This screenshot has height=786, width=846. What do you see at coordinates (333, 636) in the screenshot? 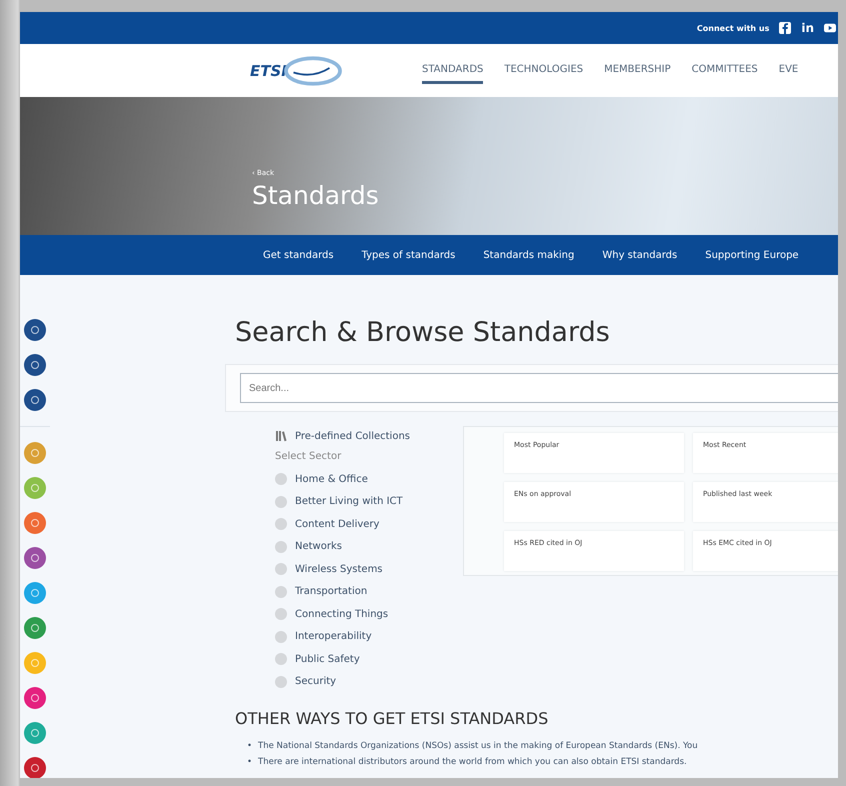
I see `sector-option: Interoperability` at bounding box center [333, 636].